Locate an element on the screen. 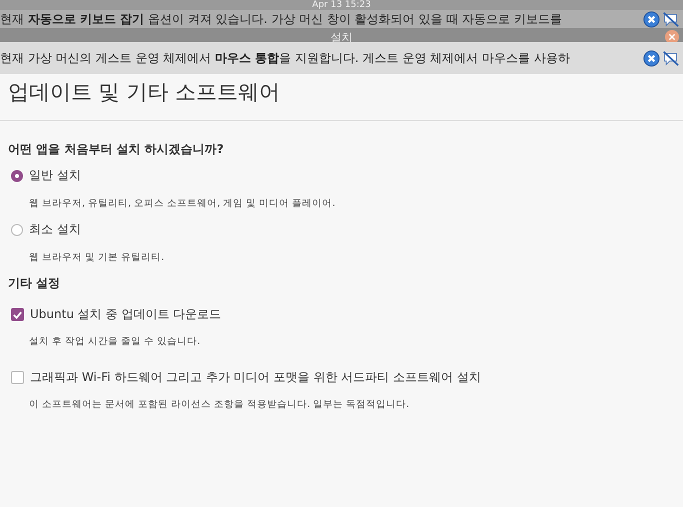 This screenshot has width=683, height=507. notification-text: 현재 가상 머신의 게스트 운영 체제에서 마우스 통합을 지원합니다. 게스트 운영 체제에서 마우스를 사용하 is located at coordinates (285, 58).